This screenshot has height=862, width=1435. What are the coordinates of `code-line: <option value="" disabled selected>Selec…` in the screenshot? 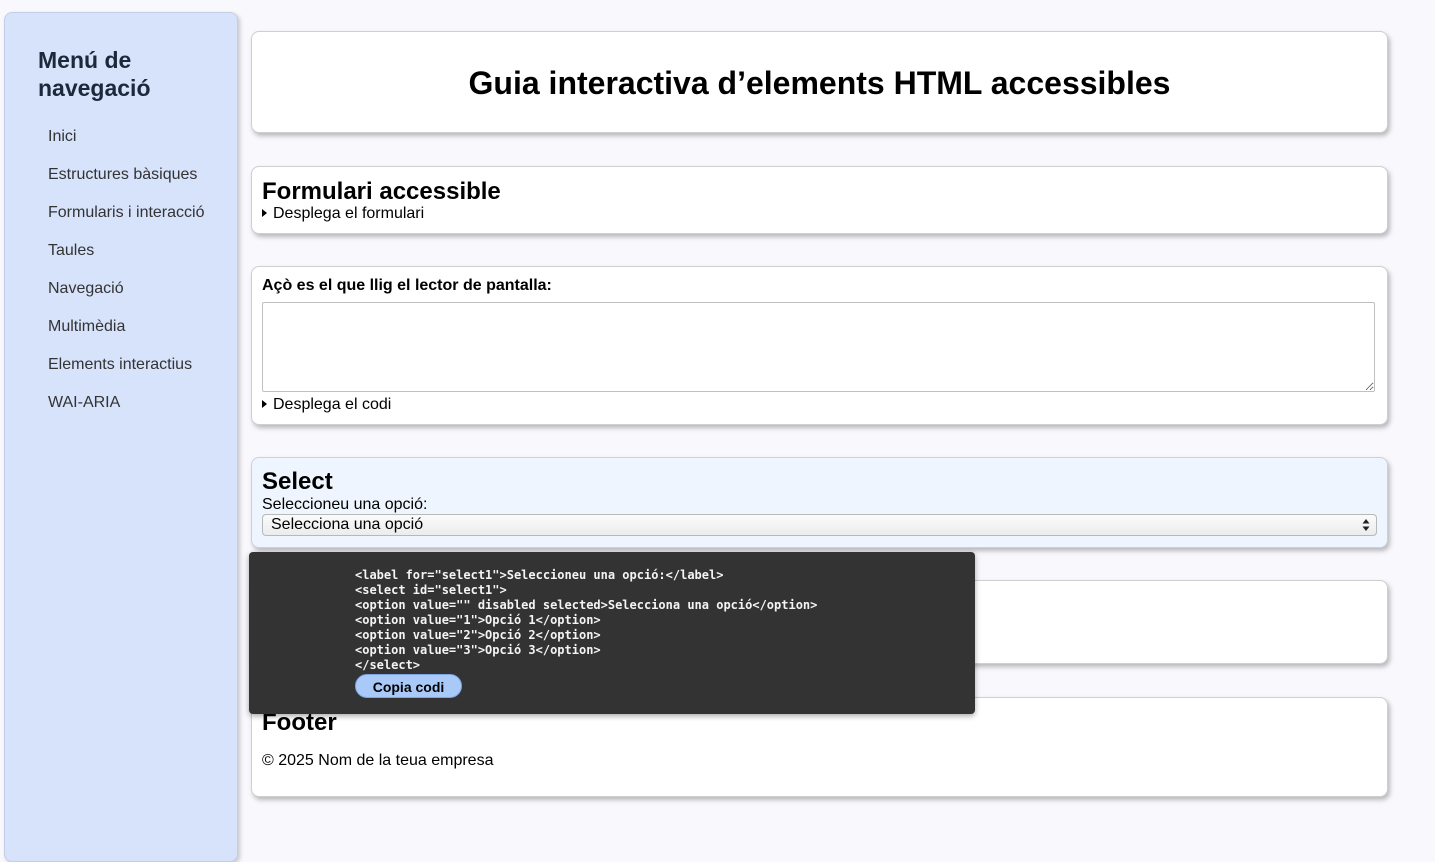 It's located at (586, 605).